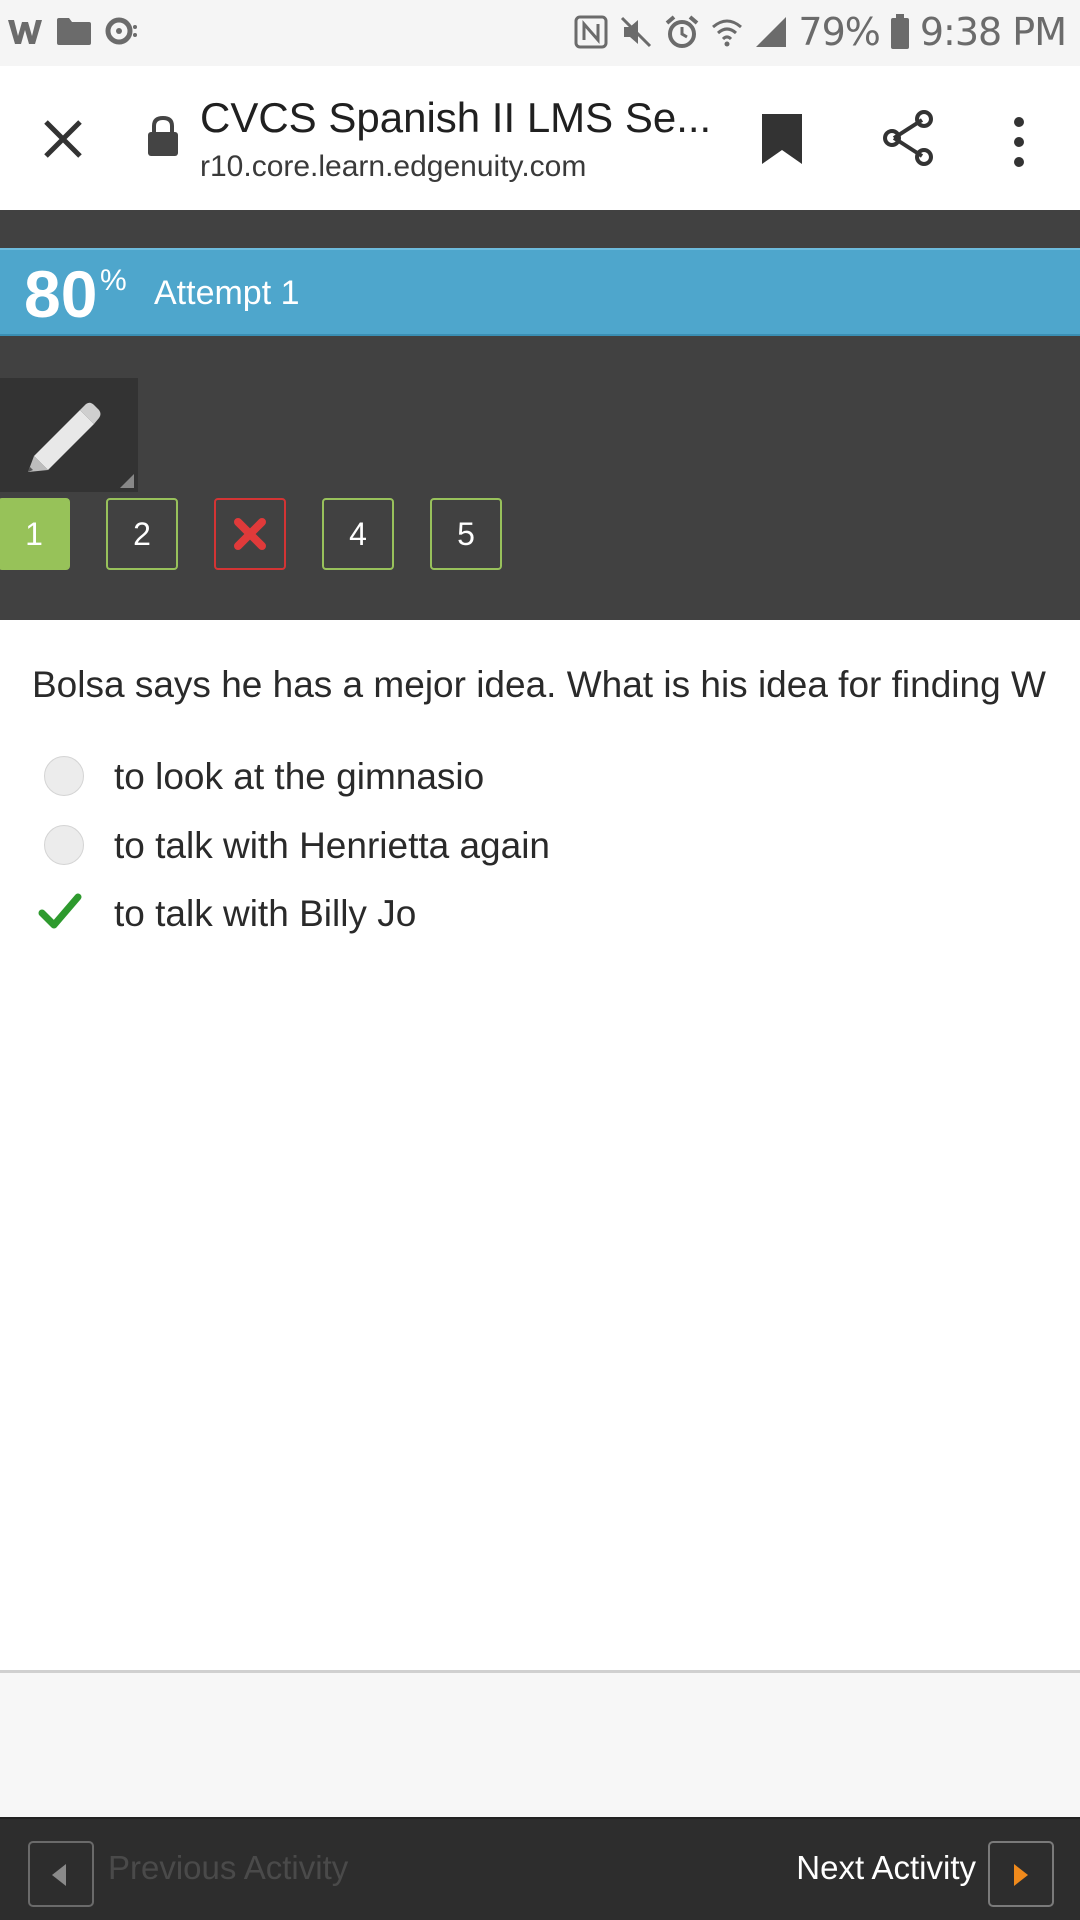 The image size is (1080, 1920). I want to click on tool-menu-indicator, so click(127, 481).